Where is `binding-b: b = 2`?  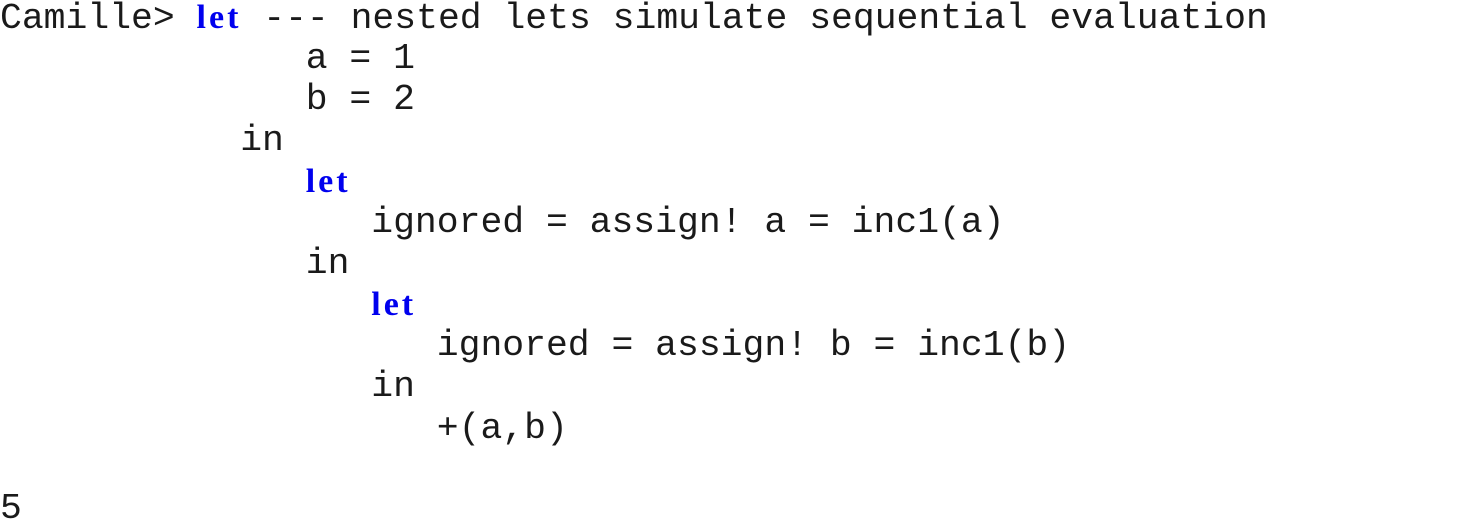
binding-b: b = 2 is located at coordinates (360, 99).